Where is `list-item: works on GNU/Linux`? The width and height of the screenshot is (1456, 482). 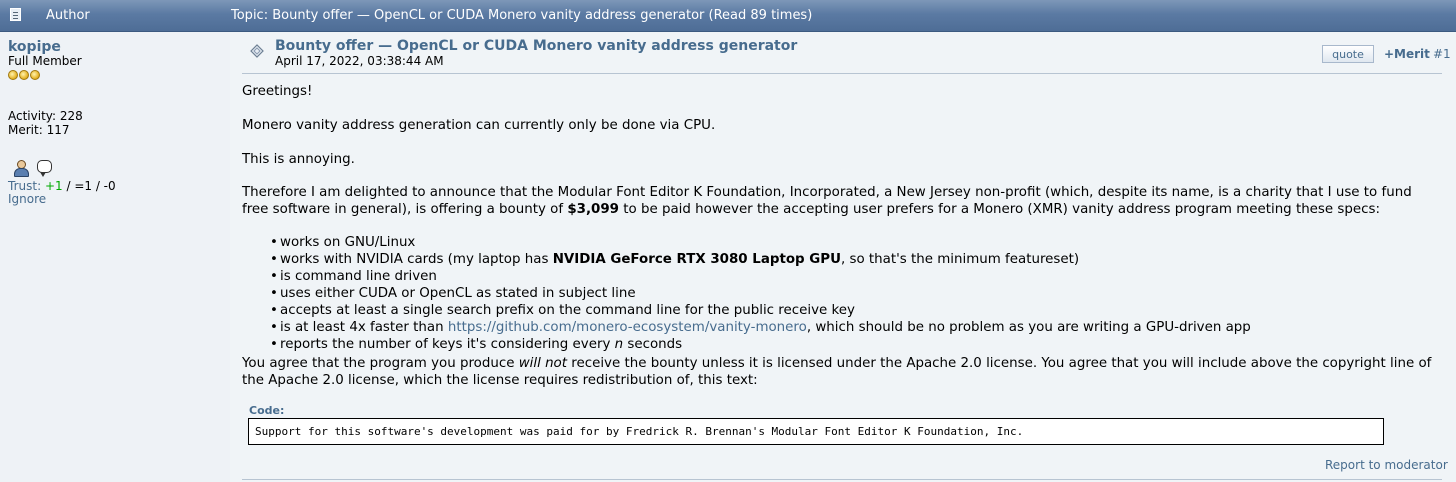 list-item: works on GNU/Linux is located at coordinates (855, 242).